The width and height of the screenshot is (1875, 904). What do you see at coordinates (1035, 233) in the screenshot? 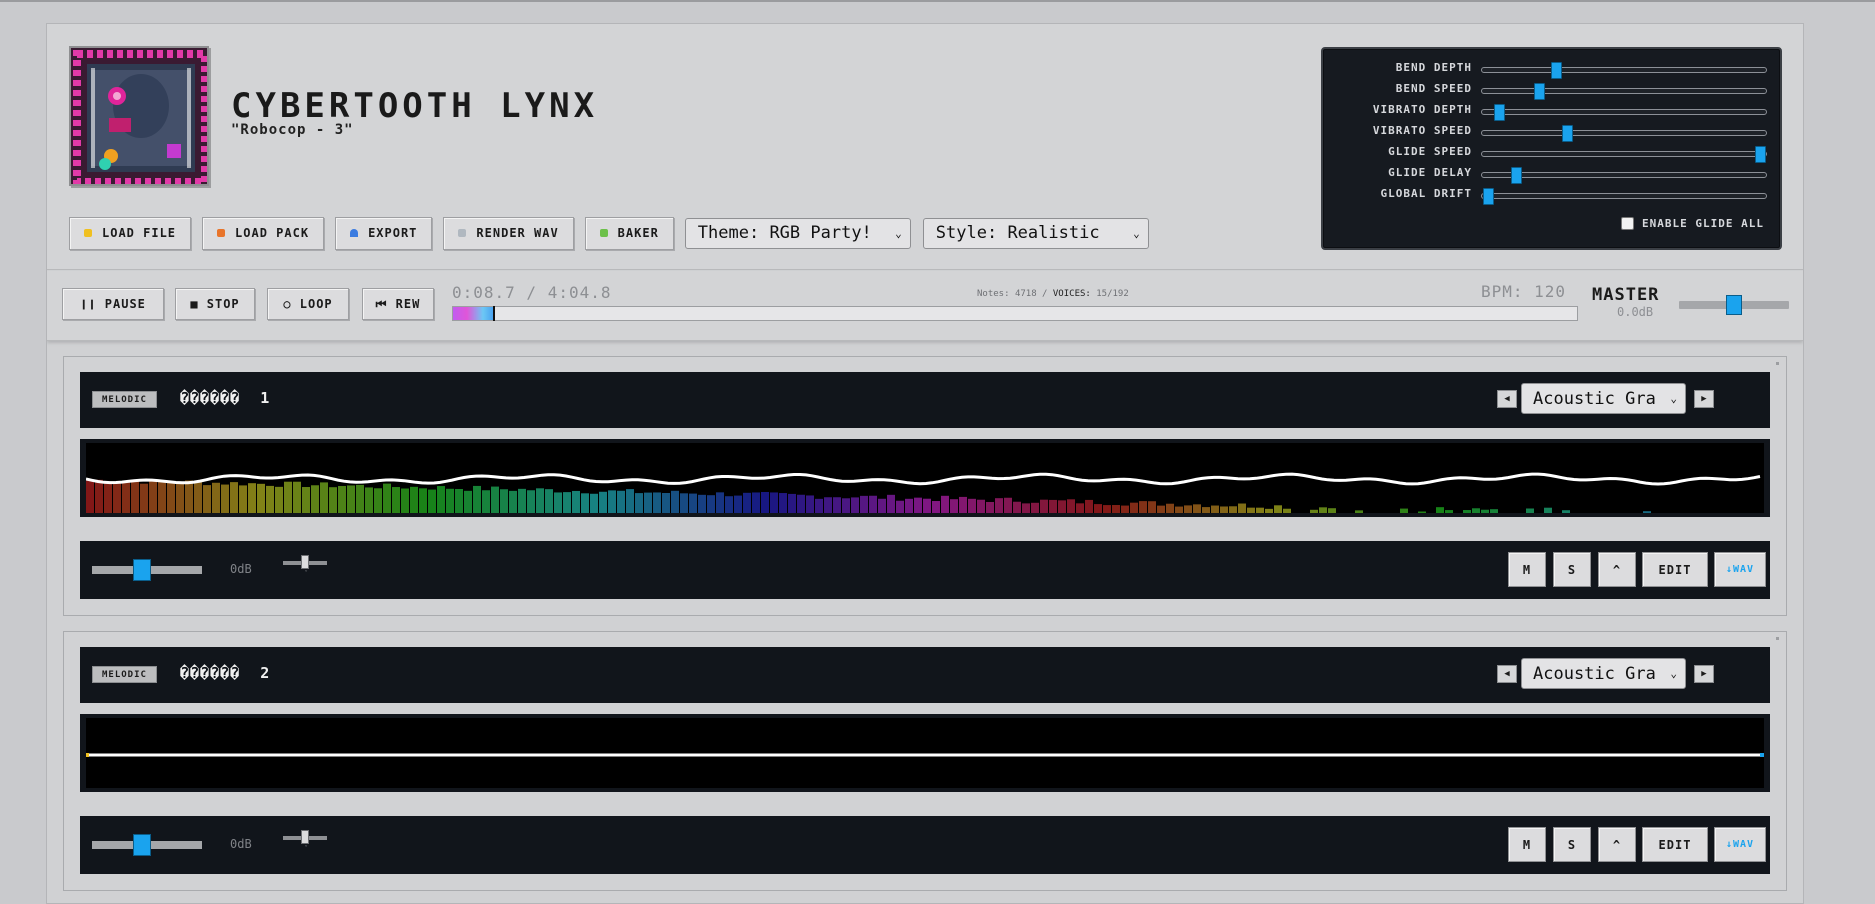
I see `style-select: Style: Realistic ⌄` at bounding box center [1035, 233].